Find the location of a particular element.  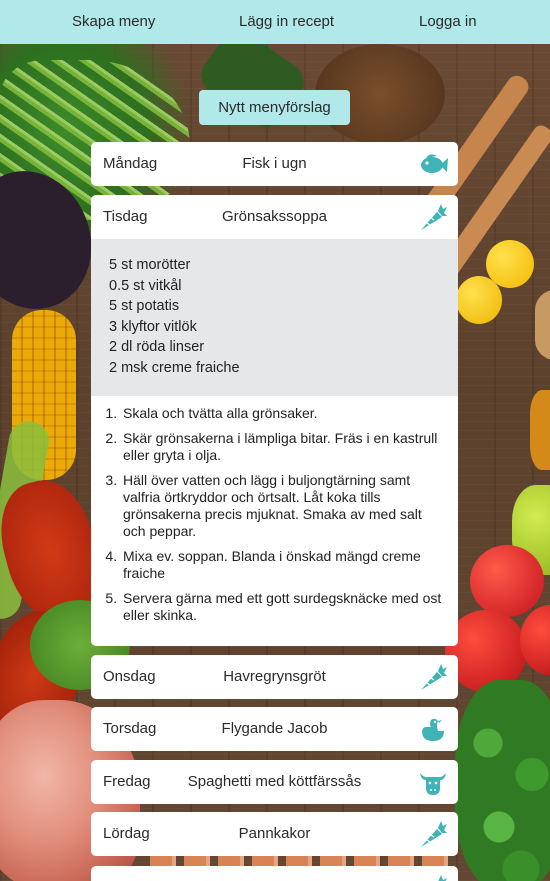

nav-add-recipe-link: Lägg in recept is located at coordinates (286, 22).